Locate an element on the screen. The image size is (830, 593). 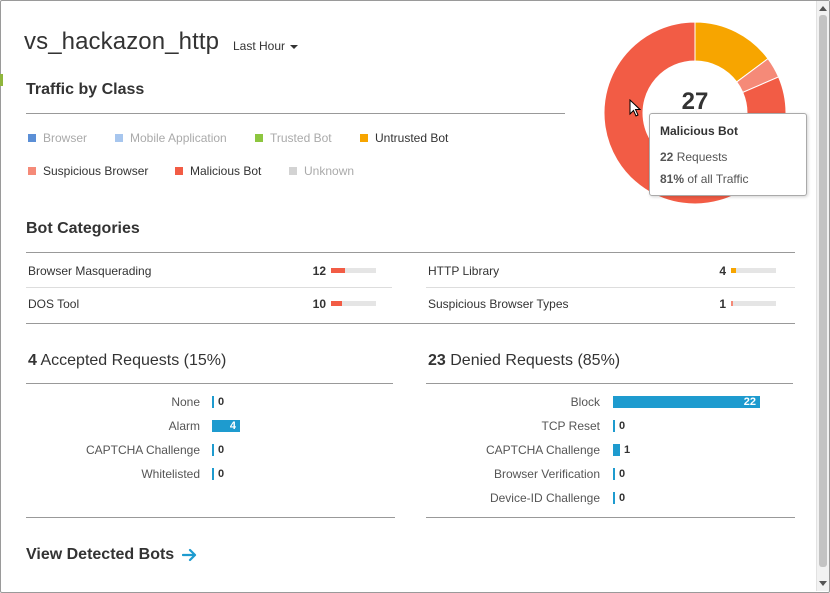
request-row-count: 4 is located at coordinates (232, 426).